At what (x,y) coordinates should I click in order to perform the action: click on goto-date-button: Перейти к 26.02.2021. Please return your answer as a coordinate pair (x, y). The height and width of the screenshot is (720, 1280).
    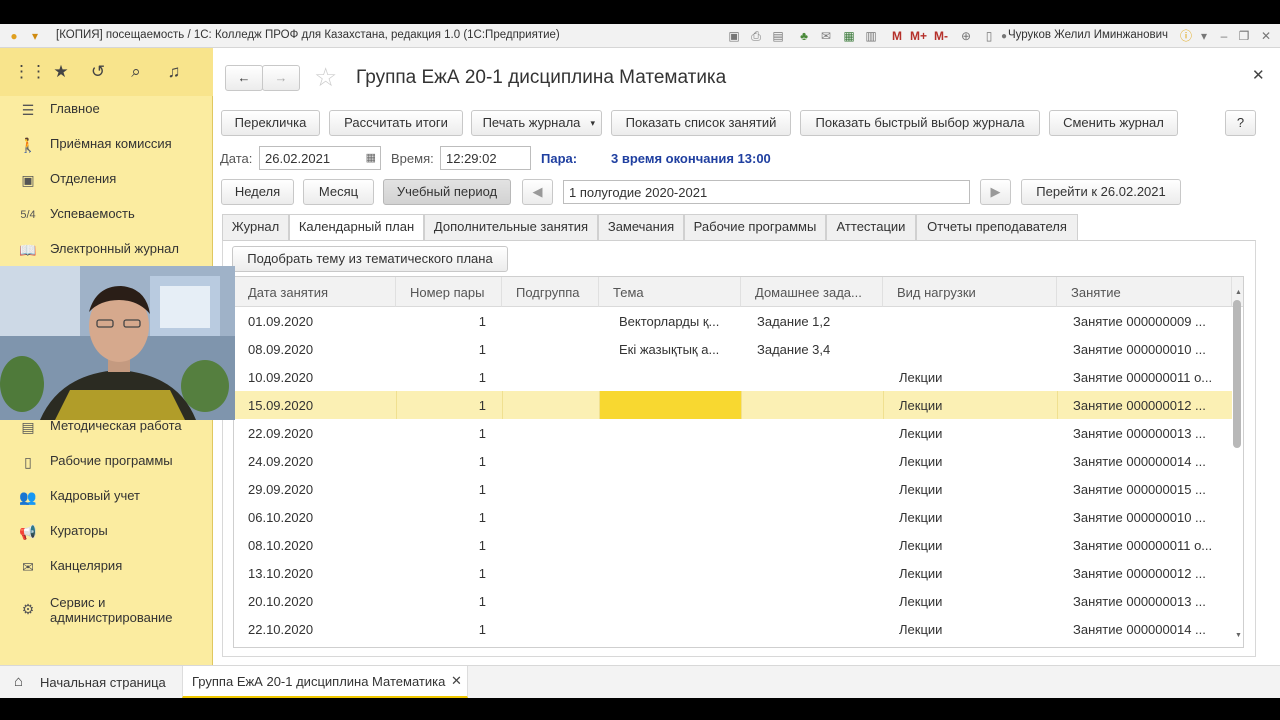
    Looking at the image, I should click on (1101, 192).